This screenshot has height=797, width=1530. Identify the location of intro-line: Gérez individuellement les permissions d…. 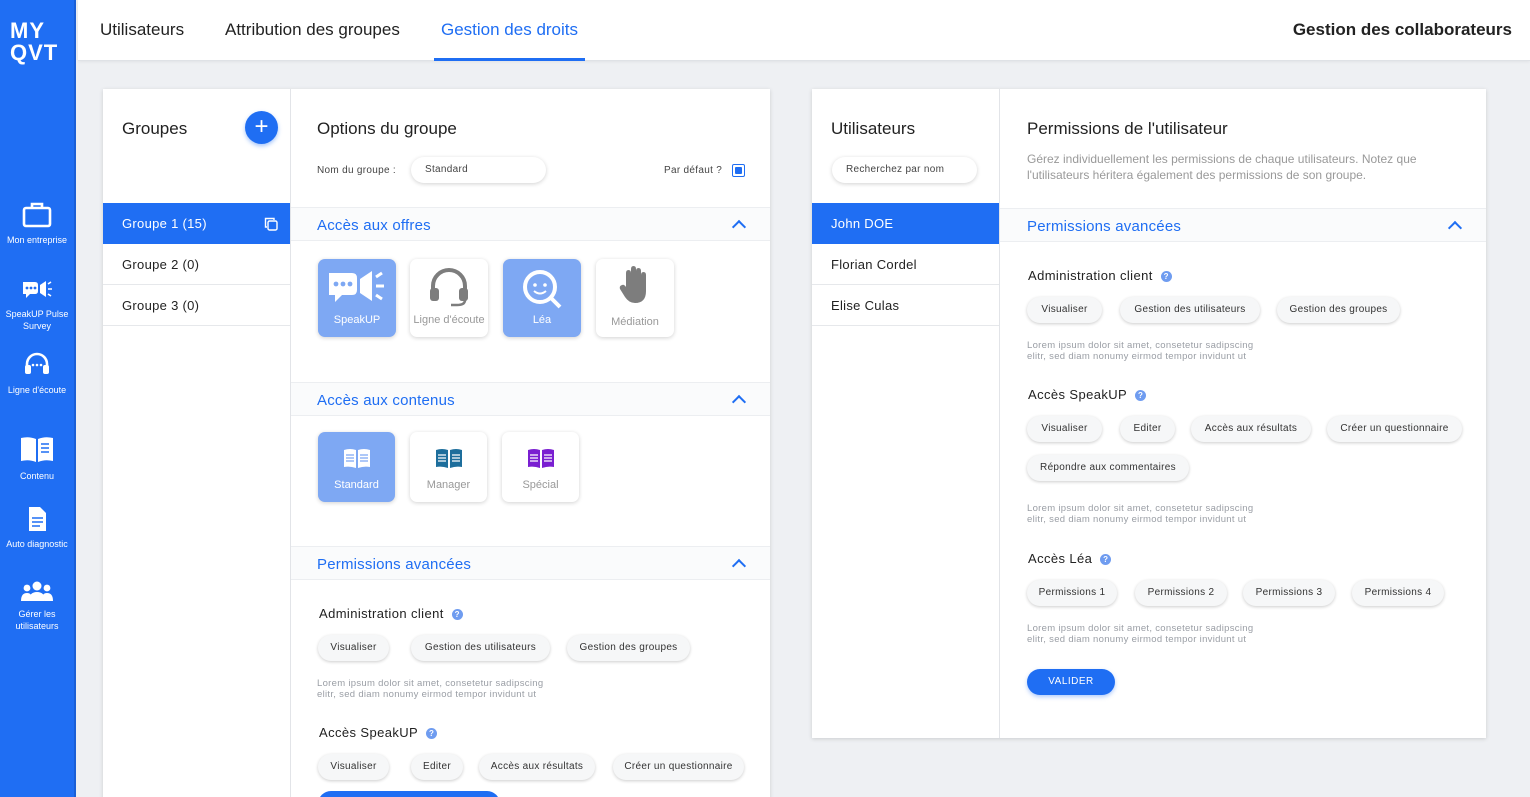
(1222, 159).